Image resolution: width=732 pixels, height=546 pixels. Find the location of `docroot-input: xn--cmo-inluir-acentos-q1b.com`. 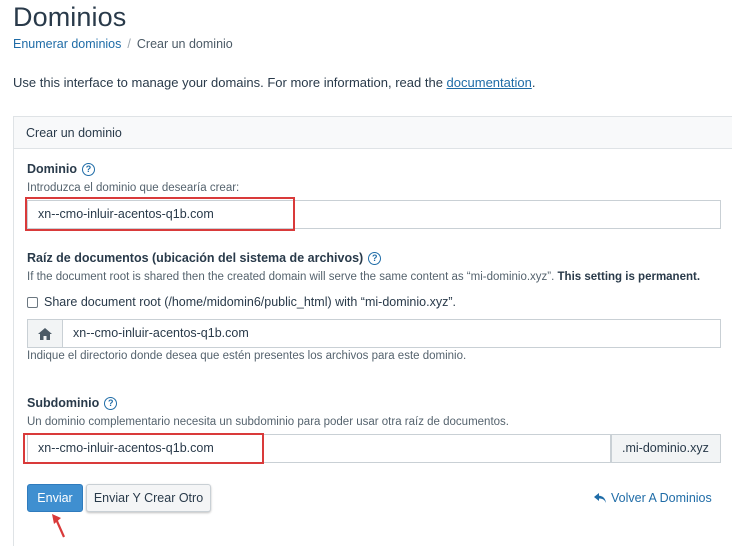

docroot-input: xn--cmo-inluir-acentos-q1b.com is located at coordinates (391, 333).